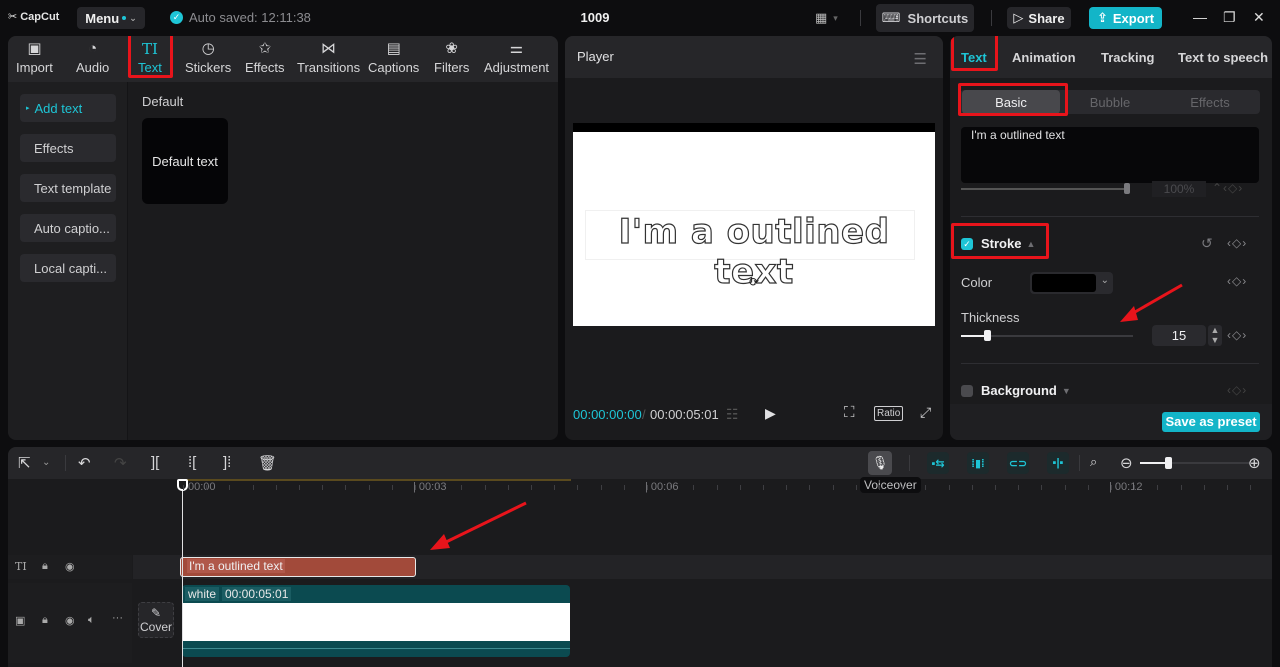 The image size is (1280, 667). What do you see at coordinates (1125, 18) in the screenshot?
I see `export-button: ⇪ Export` at bounding box center [1125, 18].